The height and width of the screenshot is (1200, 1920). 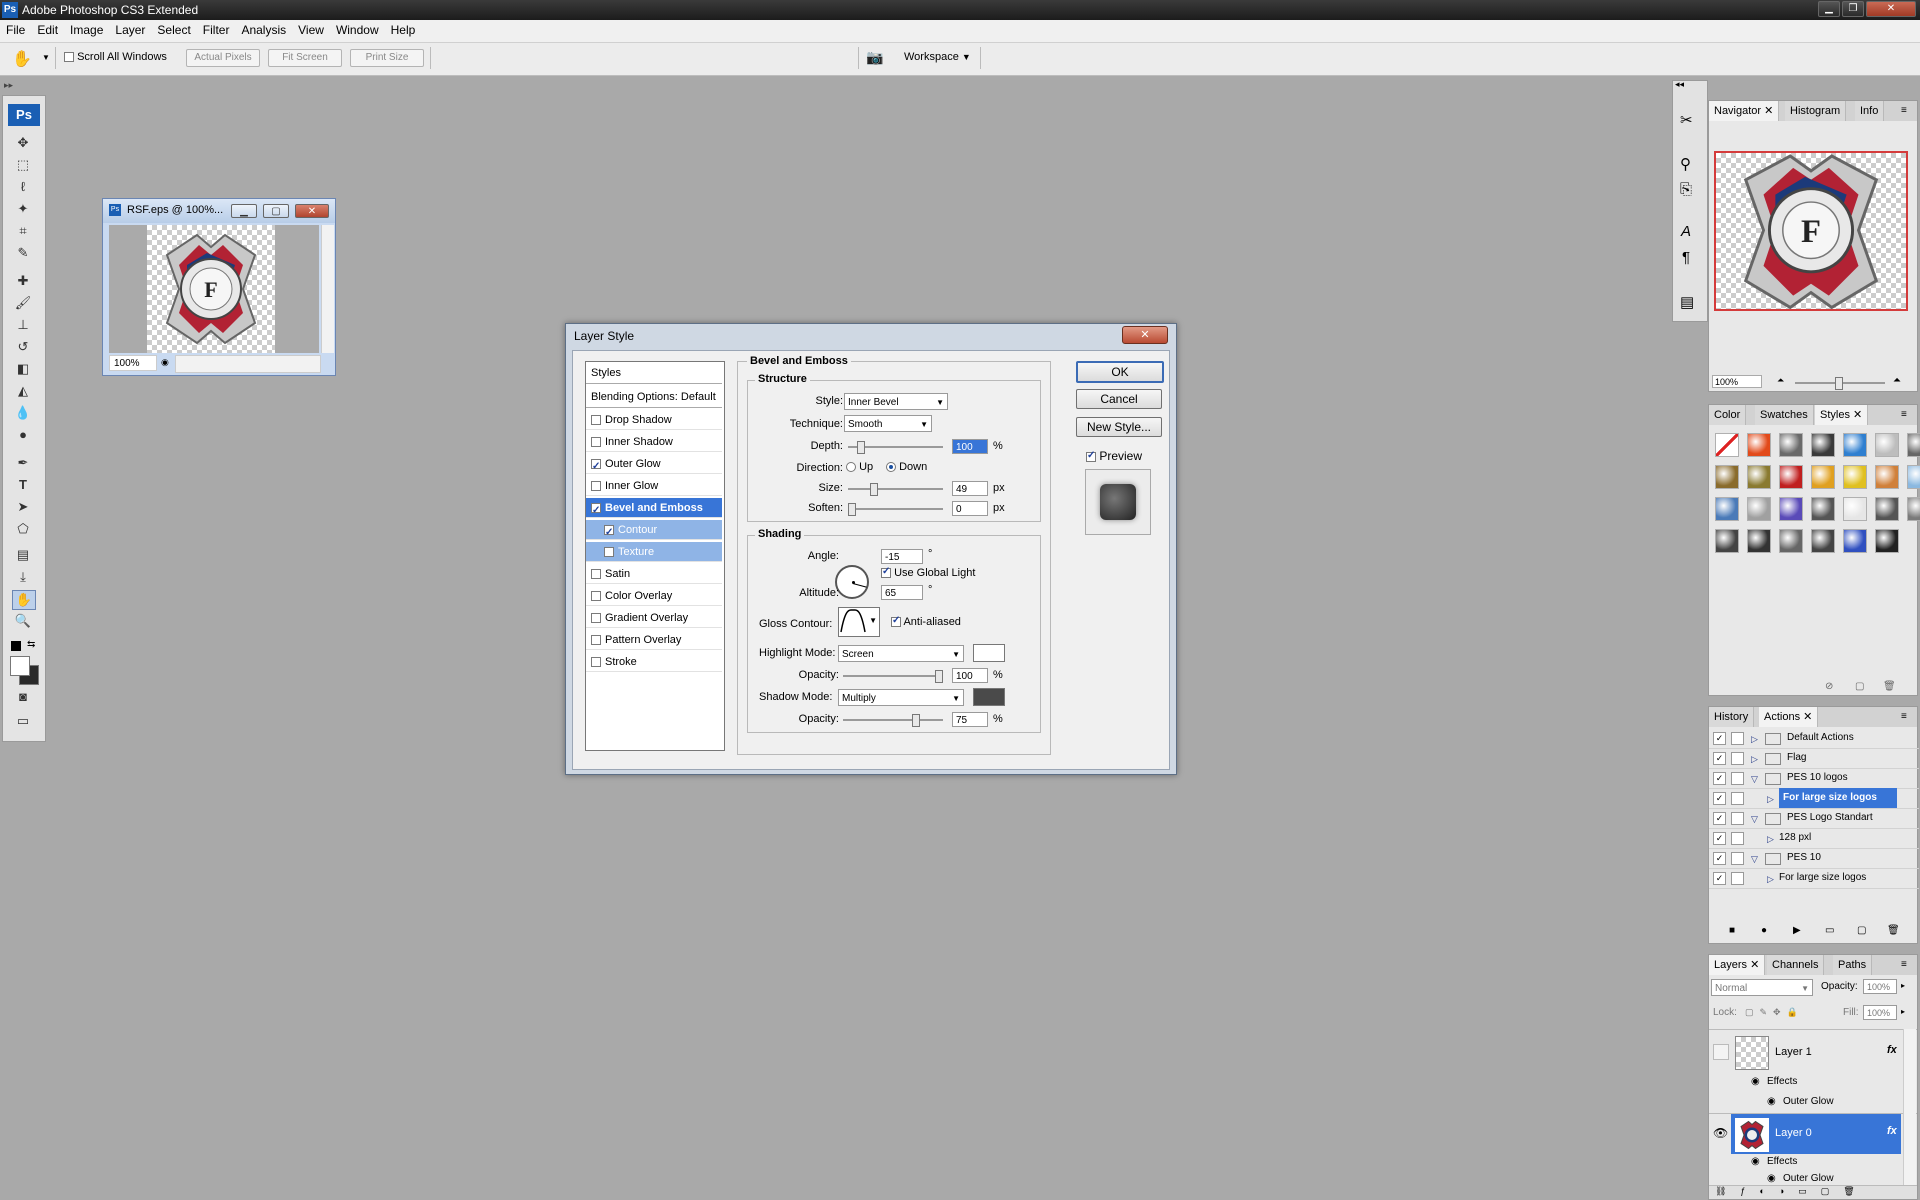 I want to click on action-row: ✓ ▽ PES 10, so click(x=1814, y=858).